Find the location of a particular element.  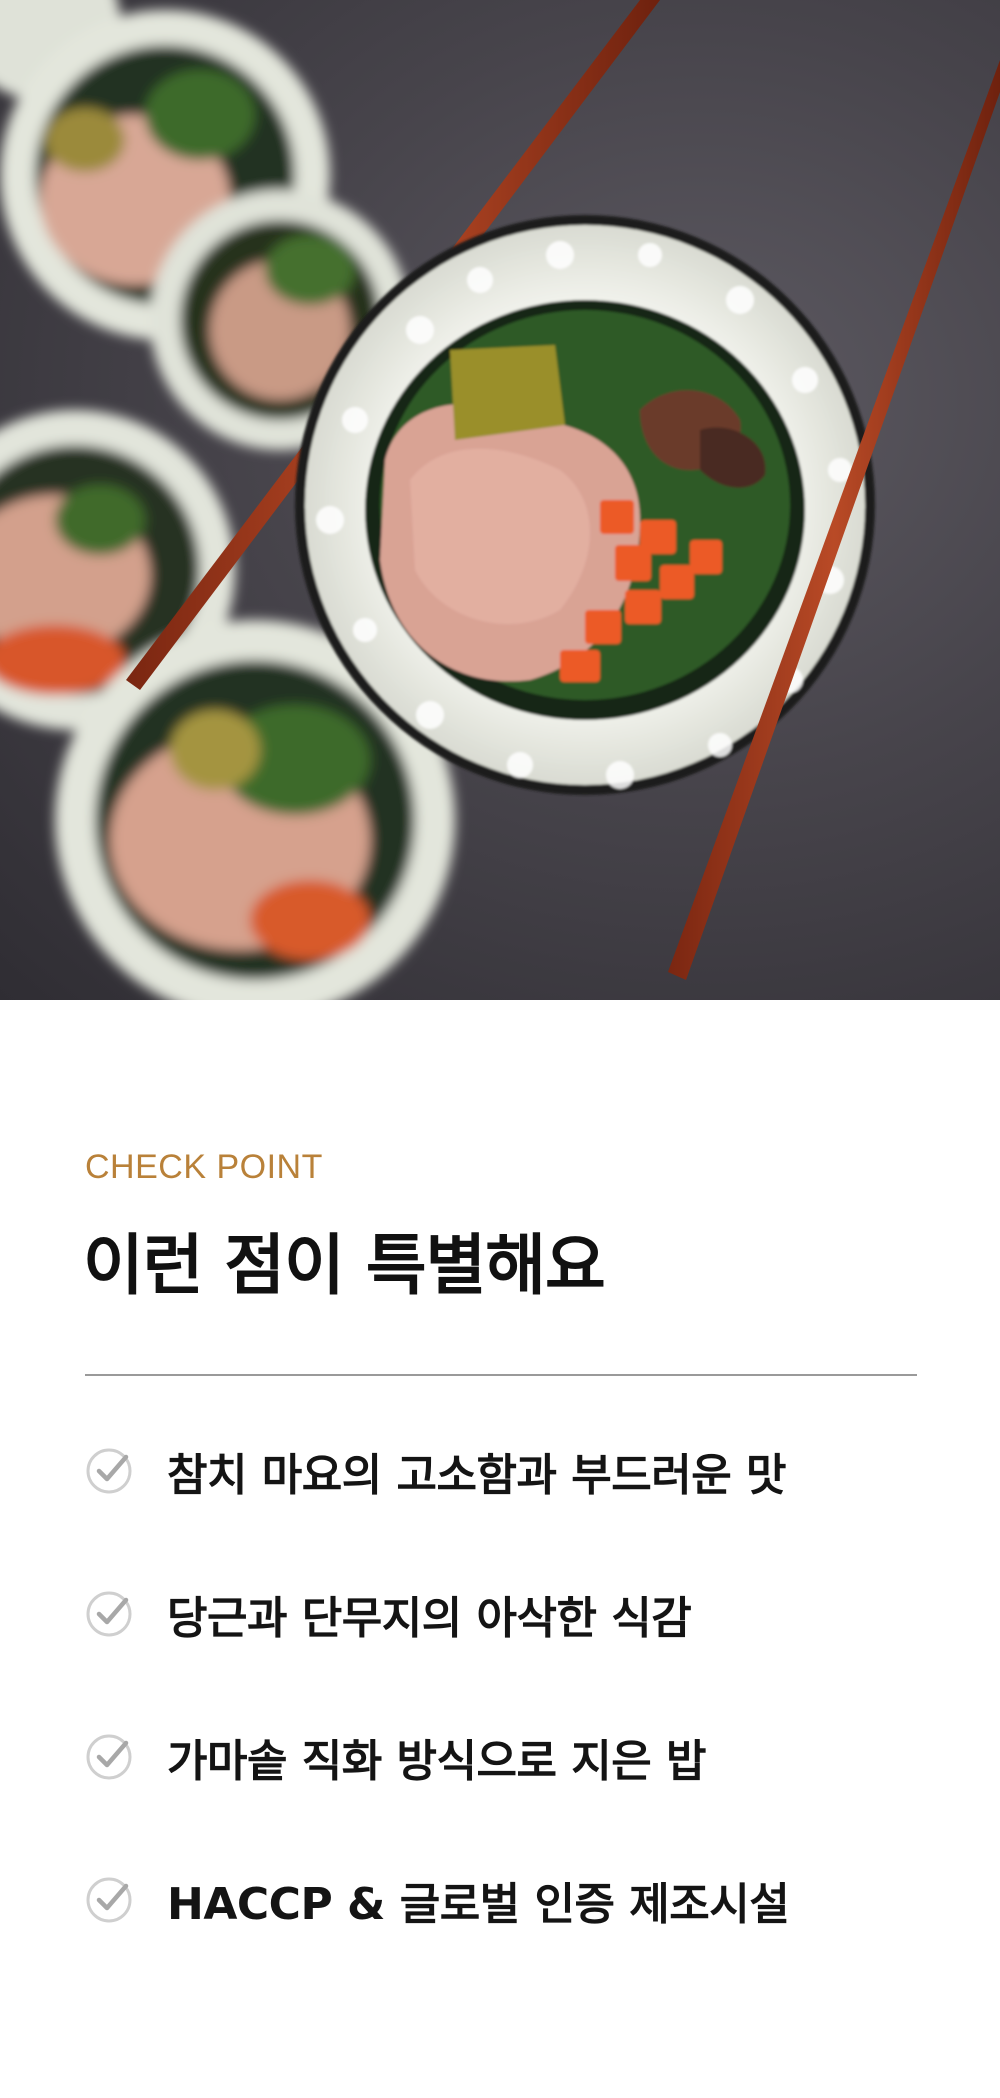

list-item-text: 당근과 단무지의 아삭한 식감 is located at coordinates (429, 1618).